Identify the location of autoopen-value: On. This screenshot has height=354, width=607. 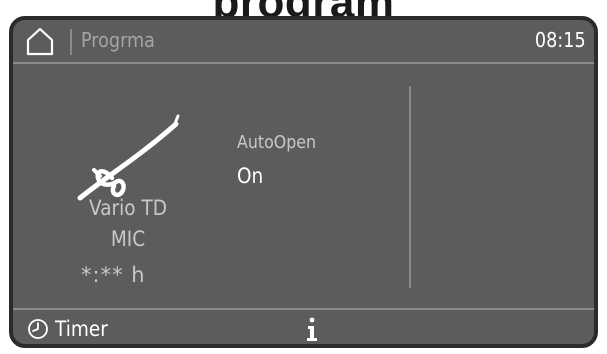
(250, 176).